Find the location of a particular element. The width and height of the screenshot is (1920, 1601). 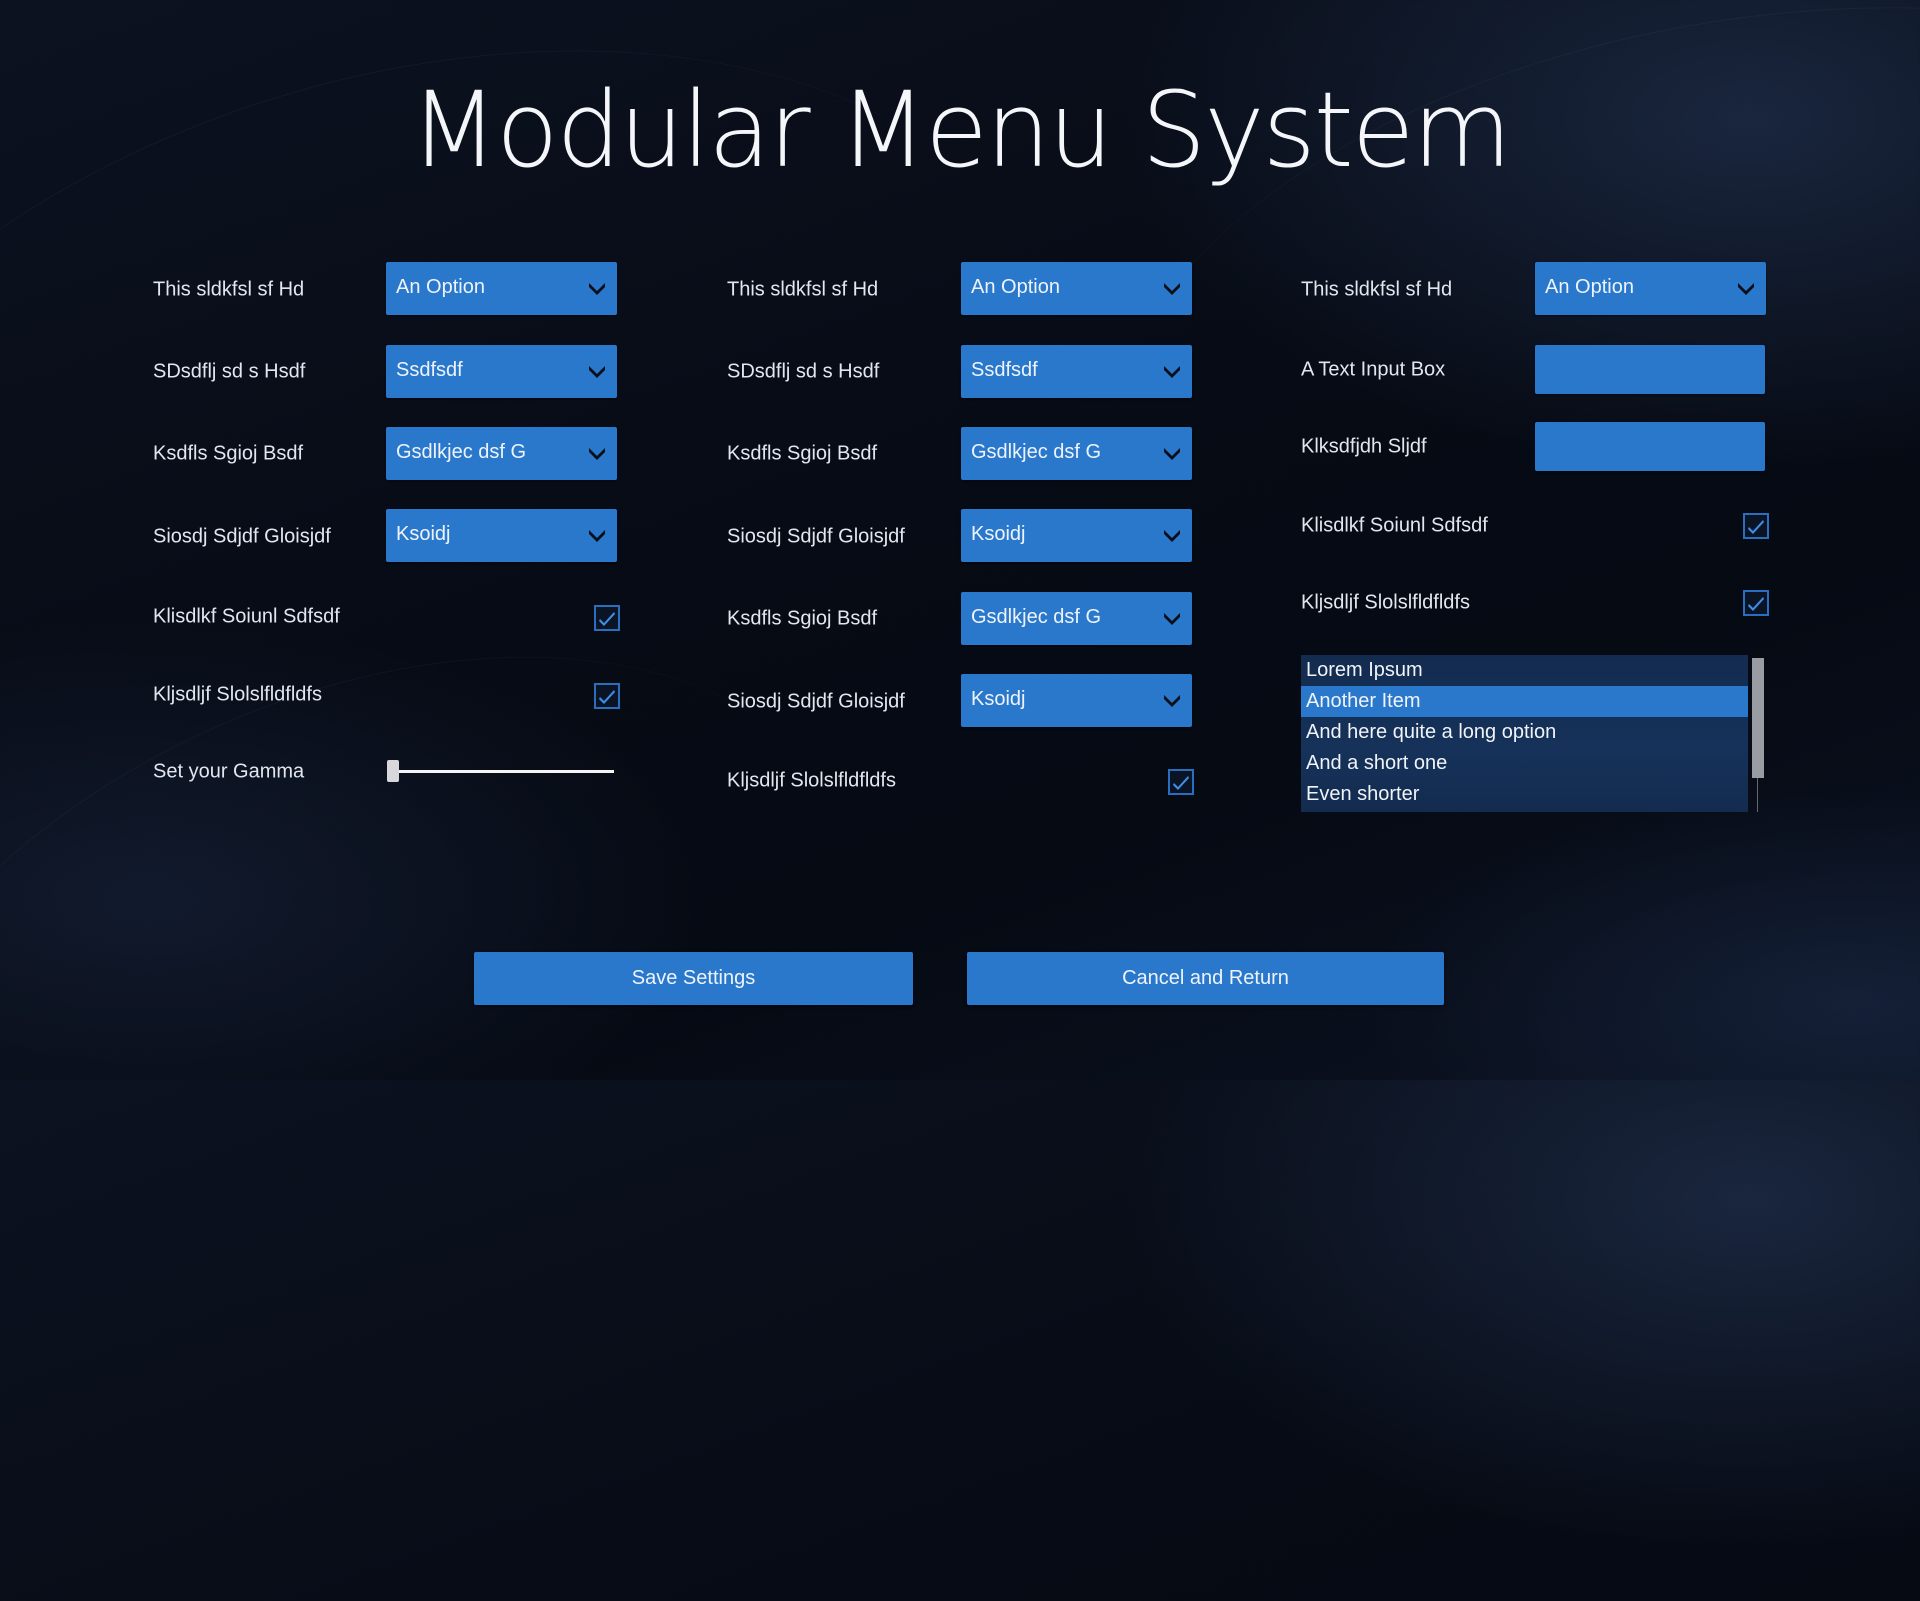

list-item: Lorem Ipsum is located at coordinates (1524, 670).